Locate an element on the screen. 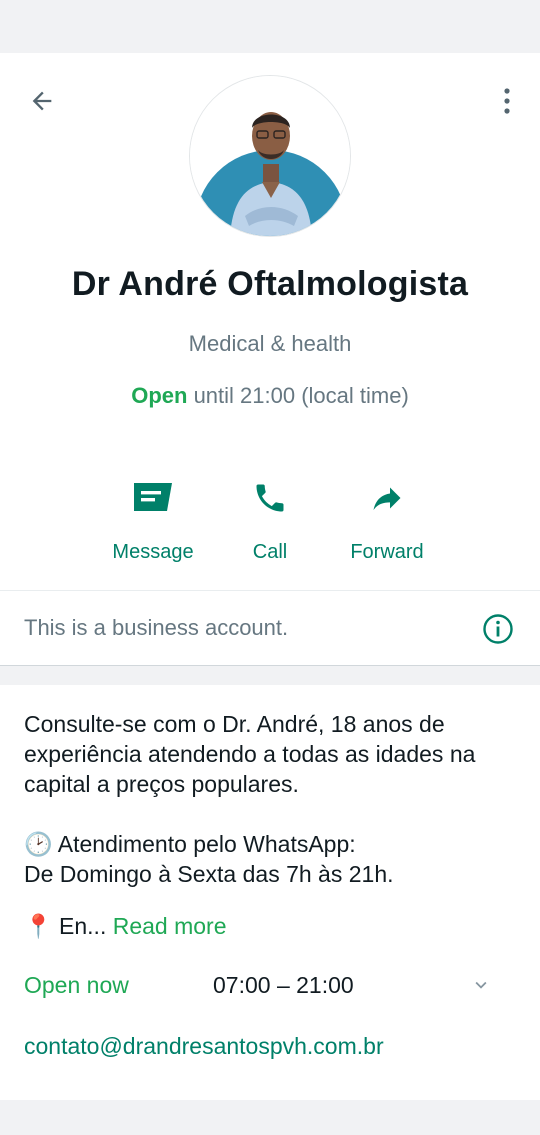 This screenshot has height=1135, width=540. hours-range: 07:00 – 21:00 is located at coordinates (283, 985).